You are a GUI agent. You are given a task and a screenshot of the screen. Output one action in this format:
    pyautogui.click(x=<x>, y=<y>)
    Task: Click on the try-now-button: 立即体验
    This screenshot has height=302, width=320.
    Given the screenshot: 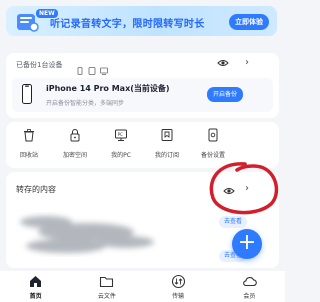 What is the action you would take?
    pyautogui.click(x=249, y=22)
    